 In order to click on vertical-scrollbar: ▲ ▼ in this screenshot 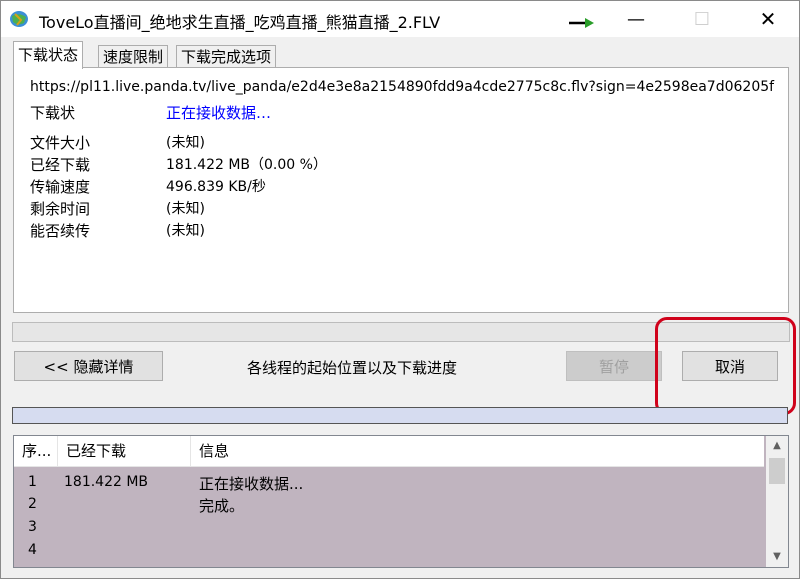, I will do `click(777, 501)`.